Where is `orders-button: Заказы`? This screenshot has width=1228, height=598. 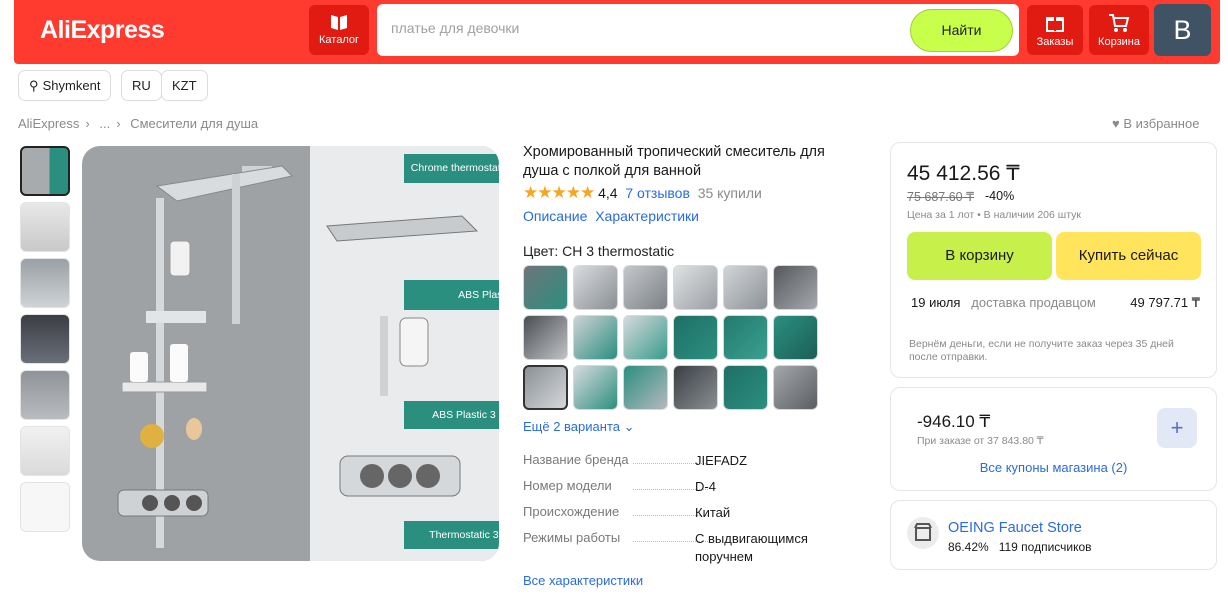 orders-button: Заказы is located at coordinates (1055, 30).